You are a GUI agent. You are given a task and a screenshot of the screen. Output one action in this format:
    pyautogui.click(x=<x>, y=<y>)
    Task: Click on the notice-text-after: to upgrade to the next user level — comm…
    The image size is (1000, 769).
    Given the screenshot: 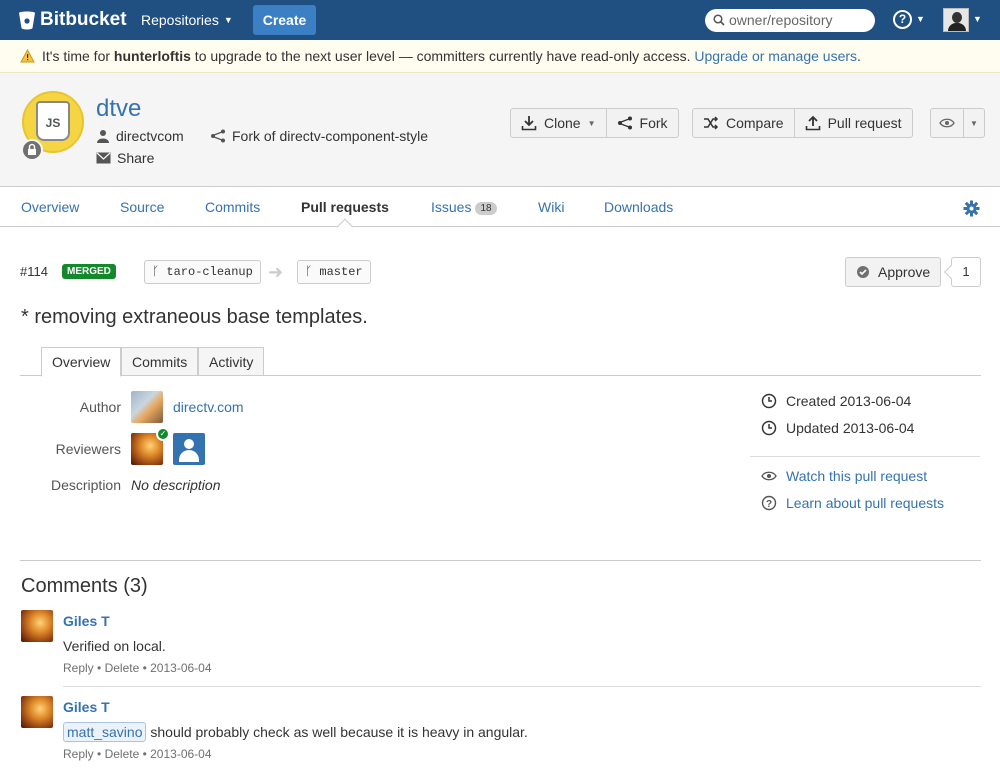 What is the action you would take?
    pyautogui.click(x=442, y=56)
    